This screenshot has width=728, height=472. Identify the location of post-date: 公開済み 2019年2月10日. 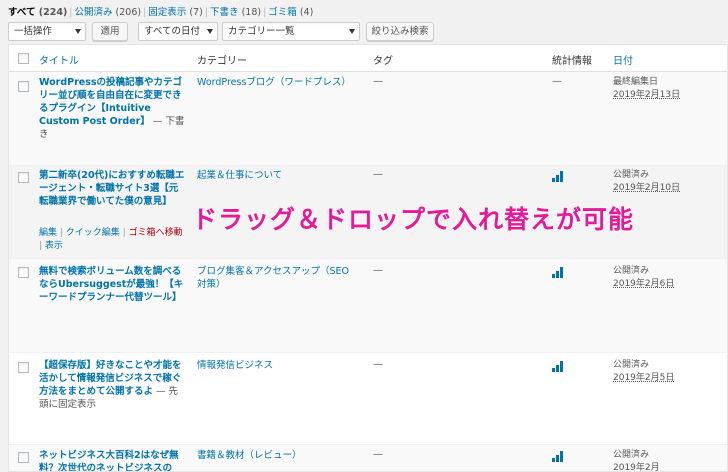
(647, 181).